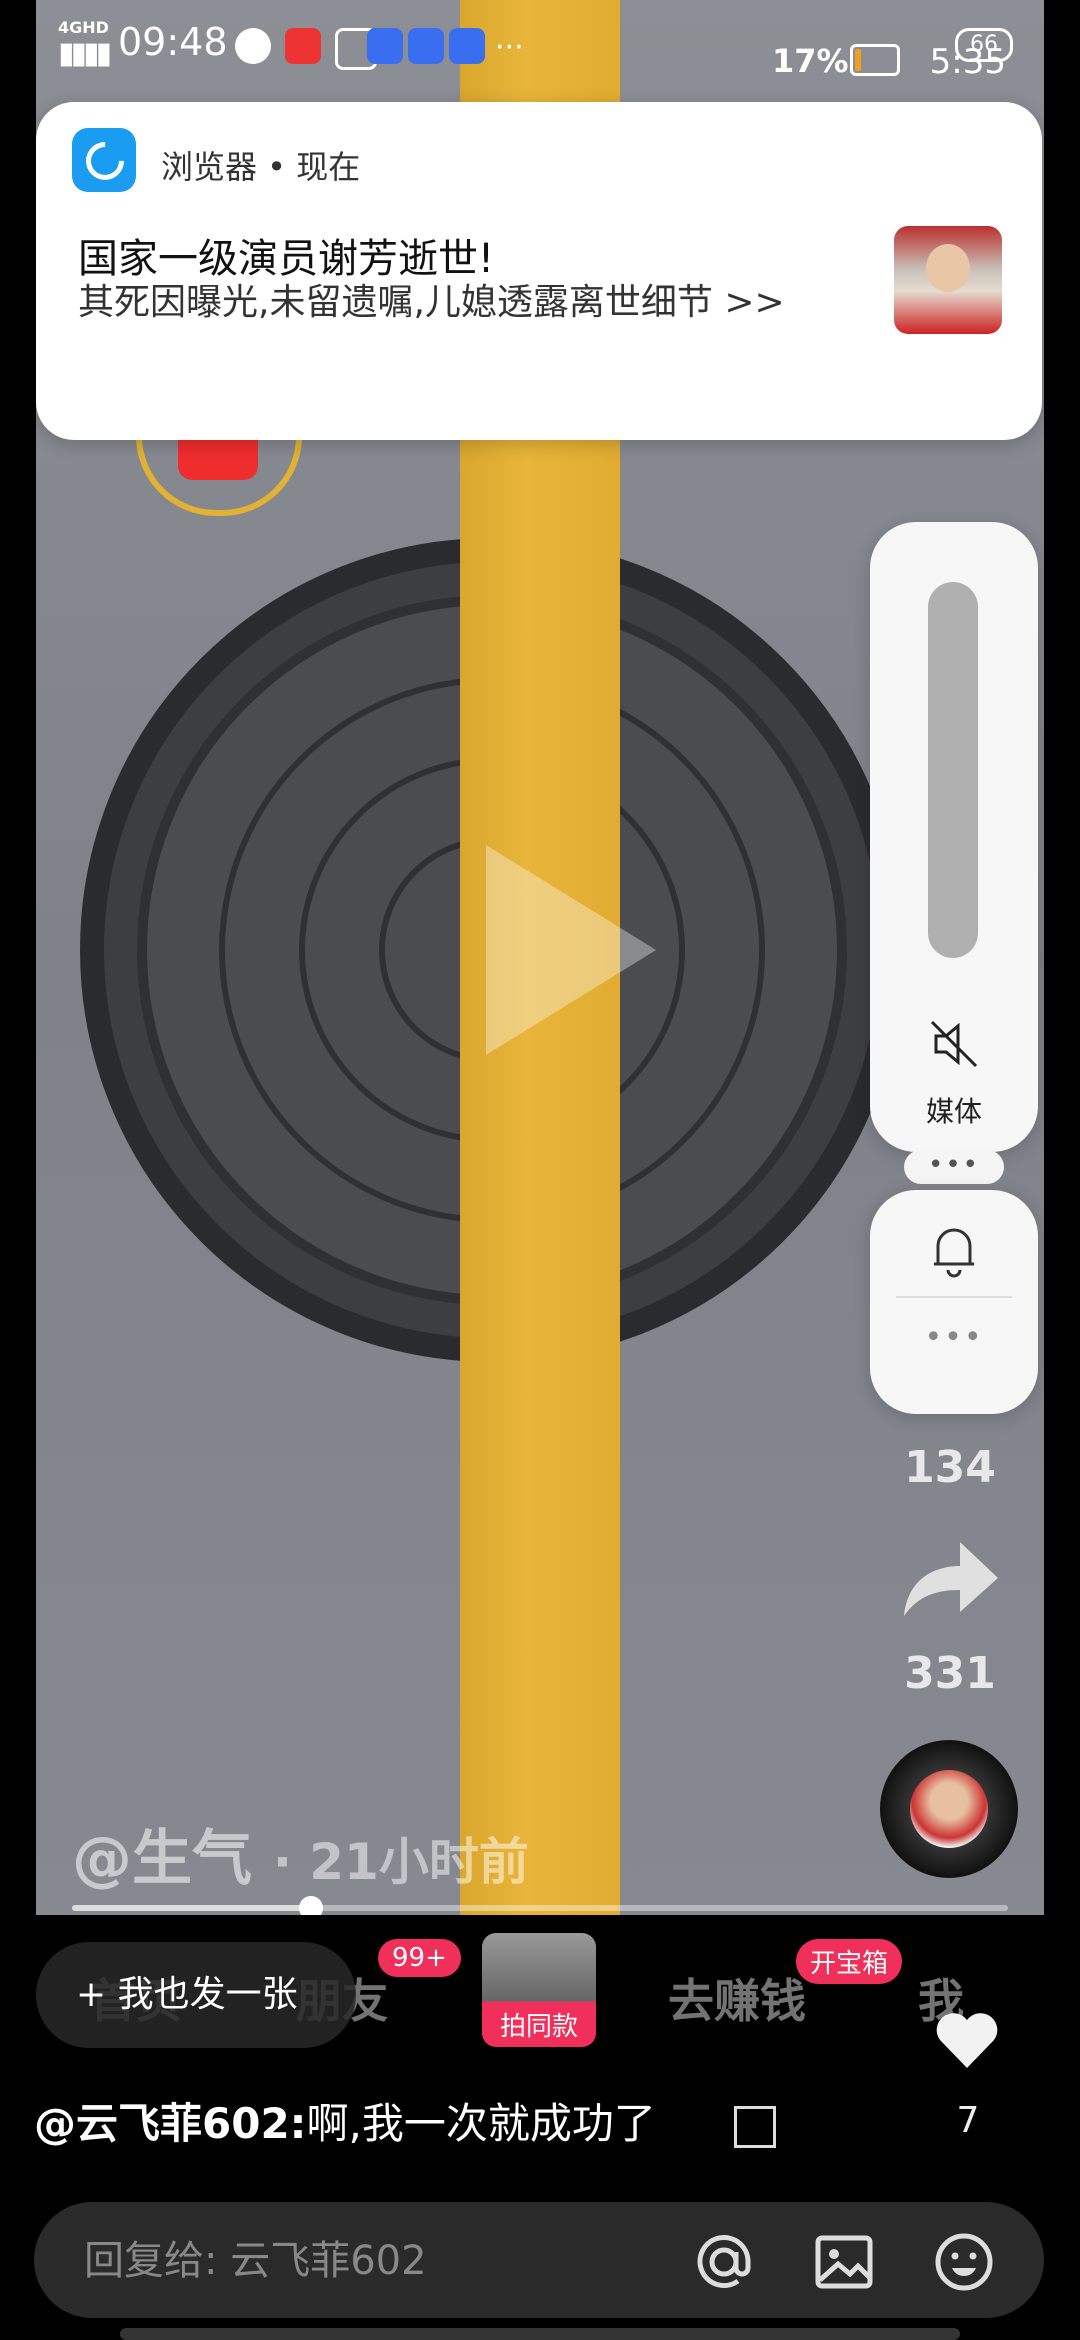  What do you see at coordinates (875, 60) in the screenshot?
I see `battery-icon` at bounding box center [875, 60].